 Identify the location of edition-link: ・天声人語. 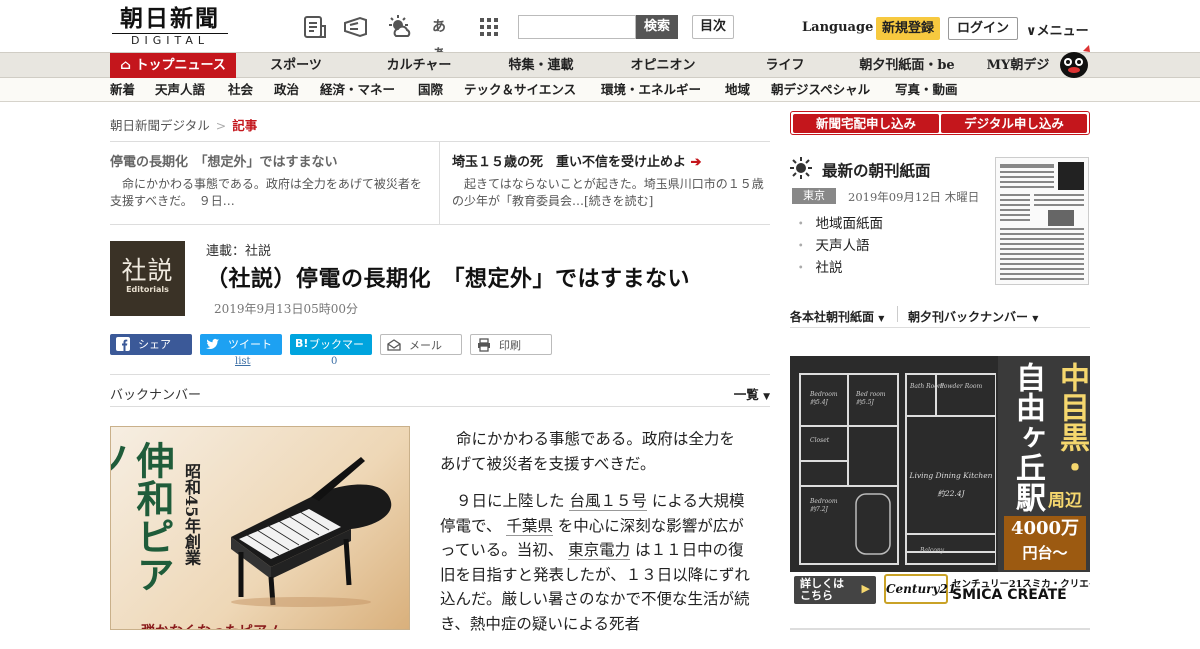
(838, 246).